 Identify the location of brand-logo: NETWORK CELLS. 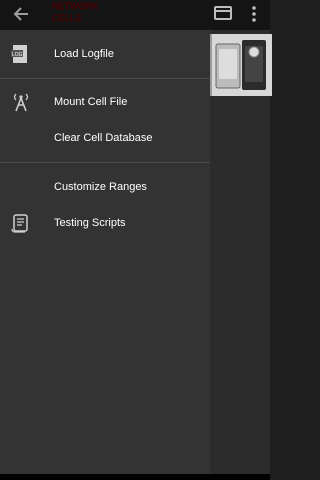
(75, 12).